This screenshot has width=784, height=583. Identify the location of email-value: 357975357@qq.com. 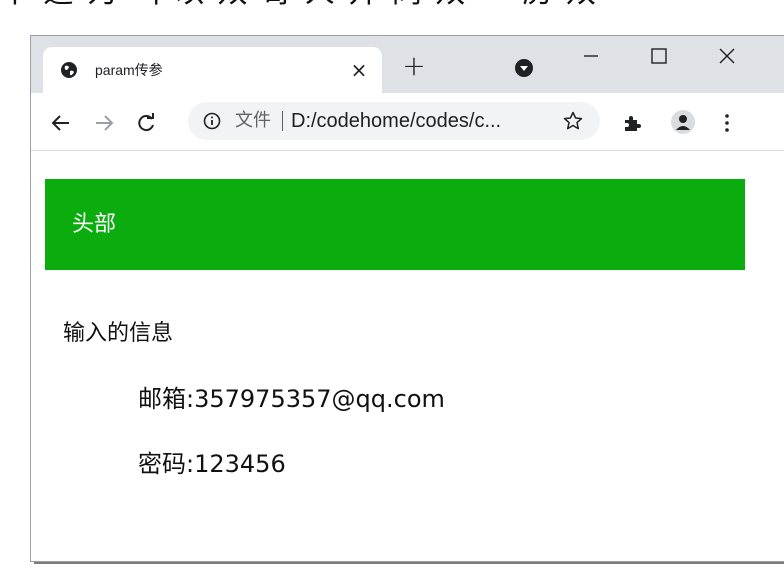
(319, 399).